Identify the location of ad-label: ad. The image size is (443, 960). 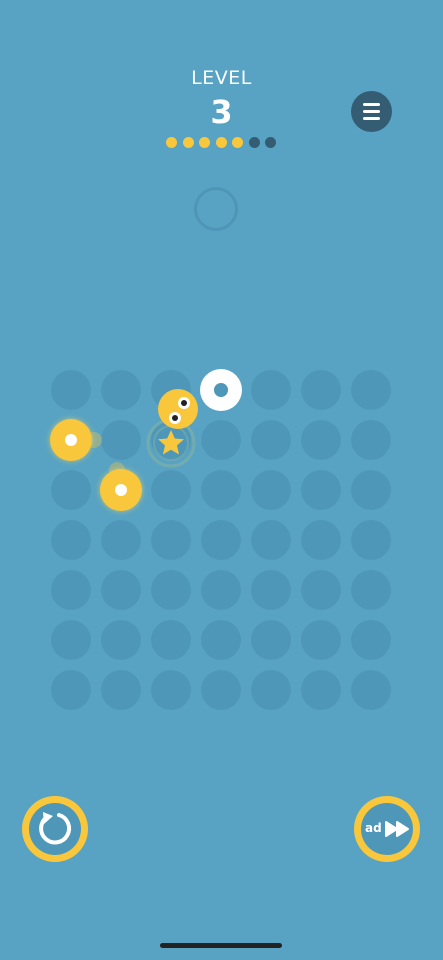
(373, 828).